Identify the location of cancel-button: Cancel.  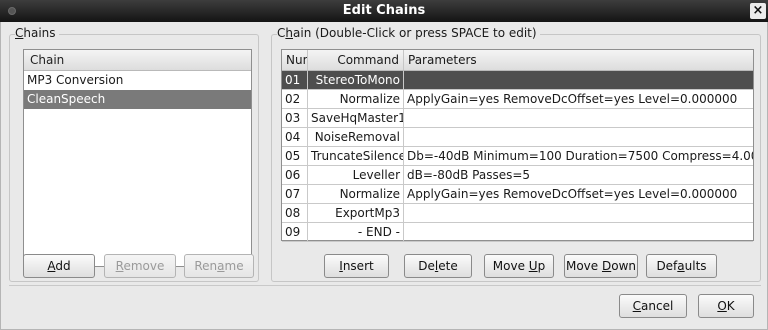
(653, 306).